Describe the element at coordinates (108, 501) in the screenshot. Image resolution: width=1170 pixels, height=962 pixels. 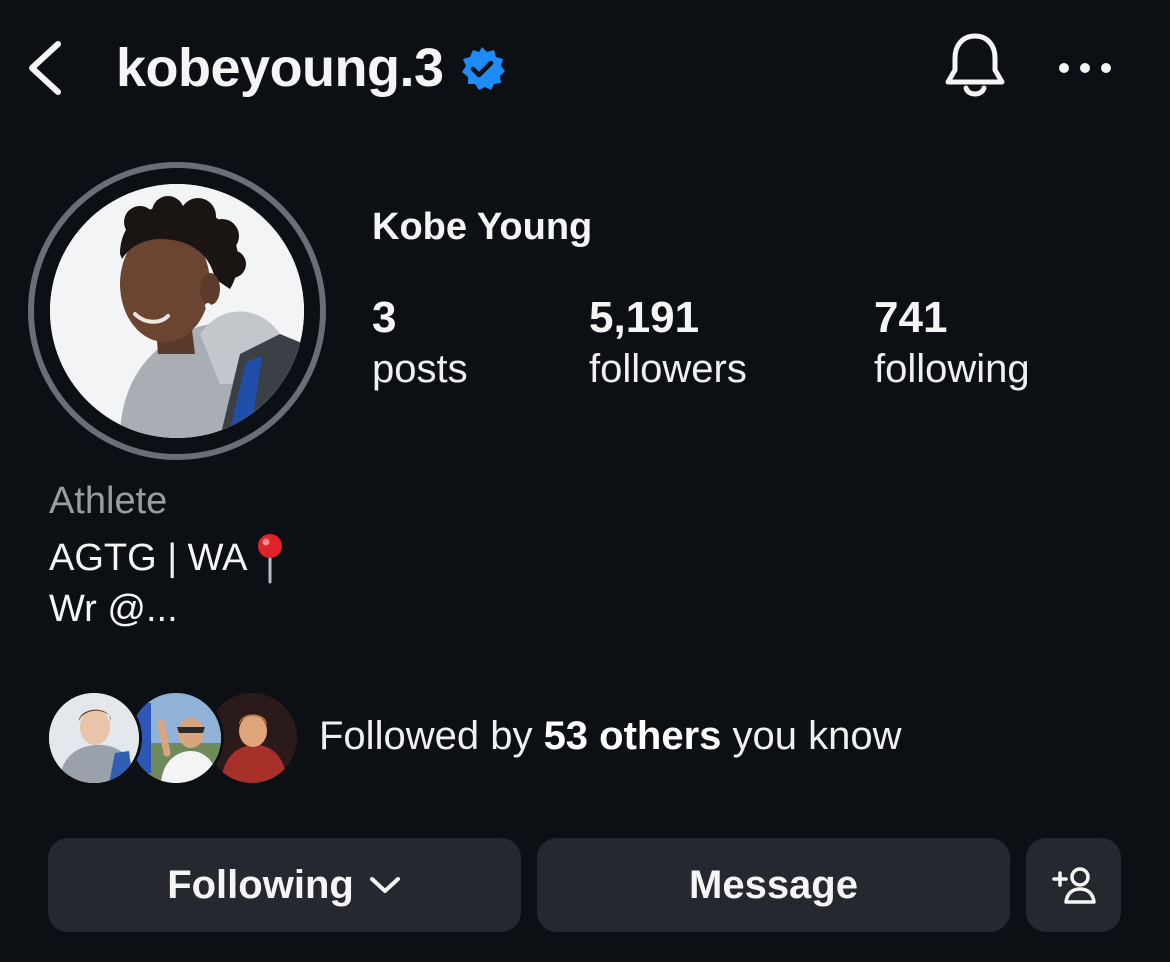
I see `profile-category: Athlete` at that location.